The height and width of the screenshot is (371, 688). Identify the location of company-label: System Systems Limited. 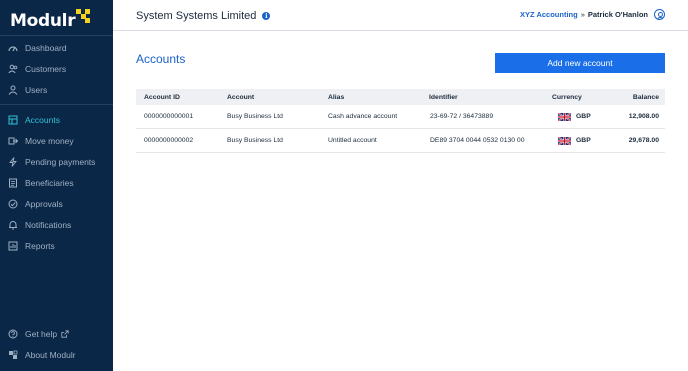
(196, 16).